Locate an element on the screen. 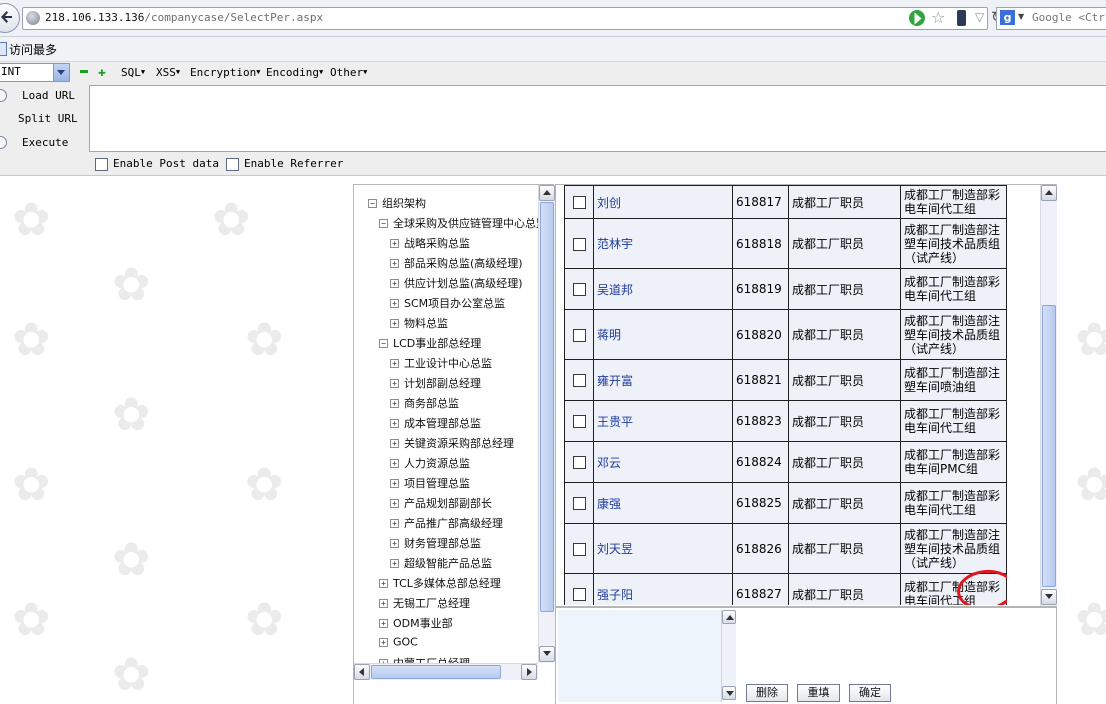 The image size is (1106, 704). hackbar-url-textarea is located at coordinates (597, 118).